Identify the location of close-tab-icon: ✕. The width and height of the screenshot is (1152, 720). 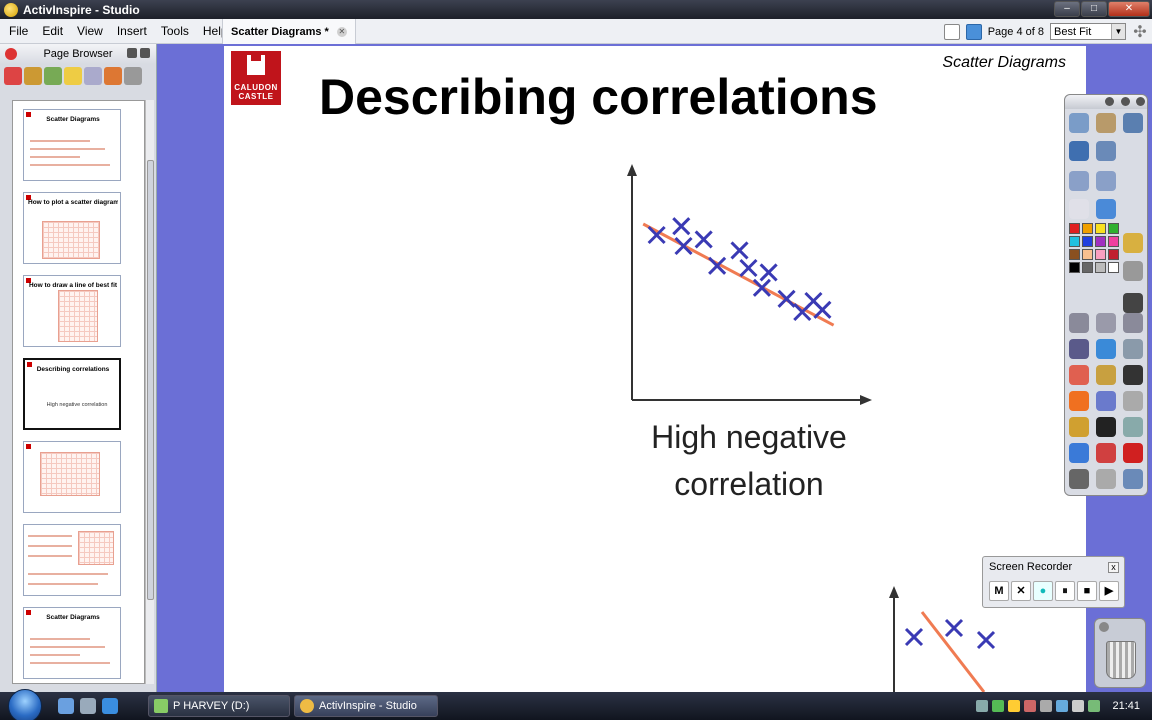
(341, 31).